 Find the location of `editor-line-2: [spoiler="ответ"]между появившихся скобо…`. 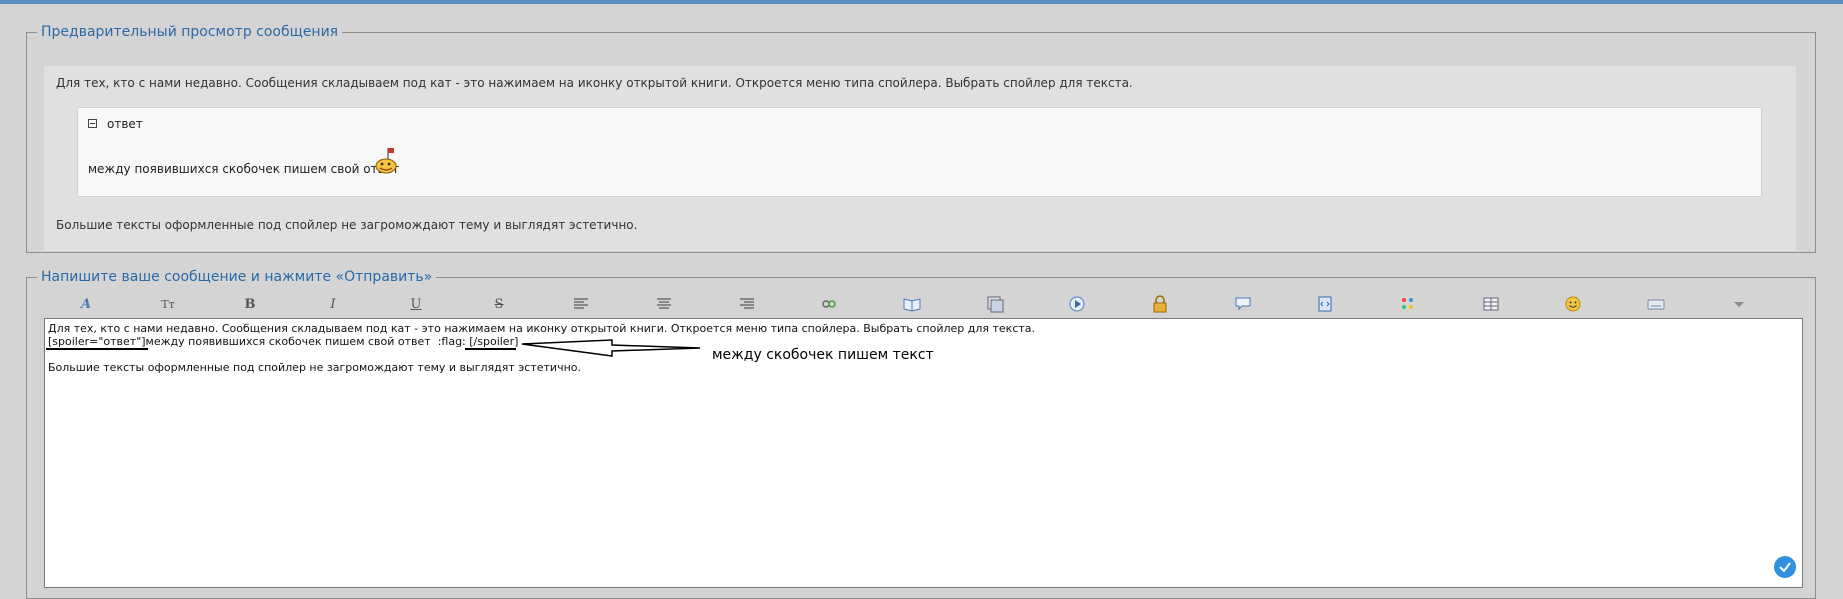

editor-line-2: [spoiler="ответ"]между появившихся скобо… is located at coordinates (283, 341).